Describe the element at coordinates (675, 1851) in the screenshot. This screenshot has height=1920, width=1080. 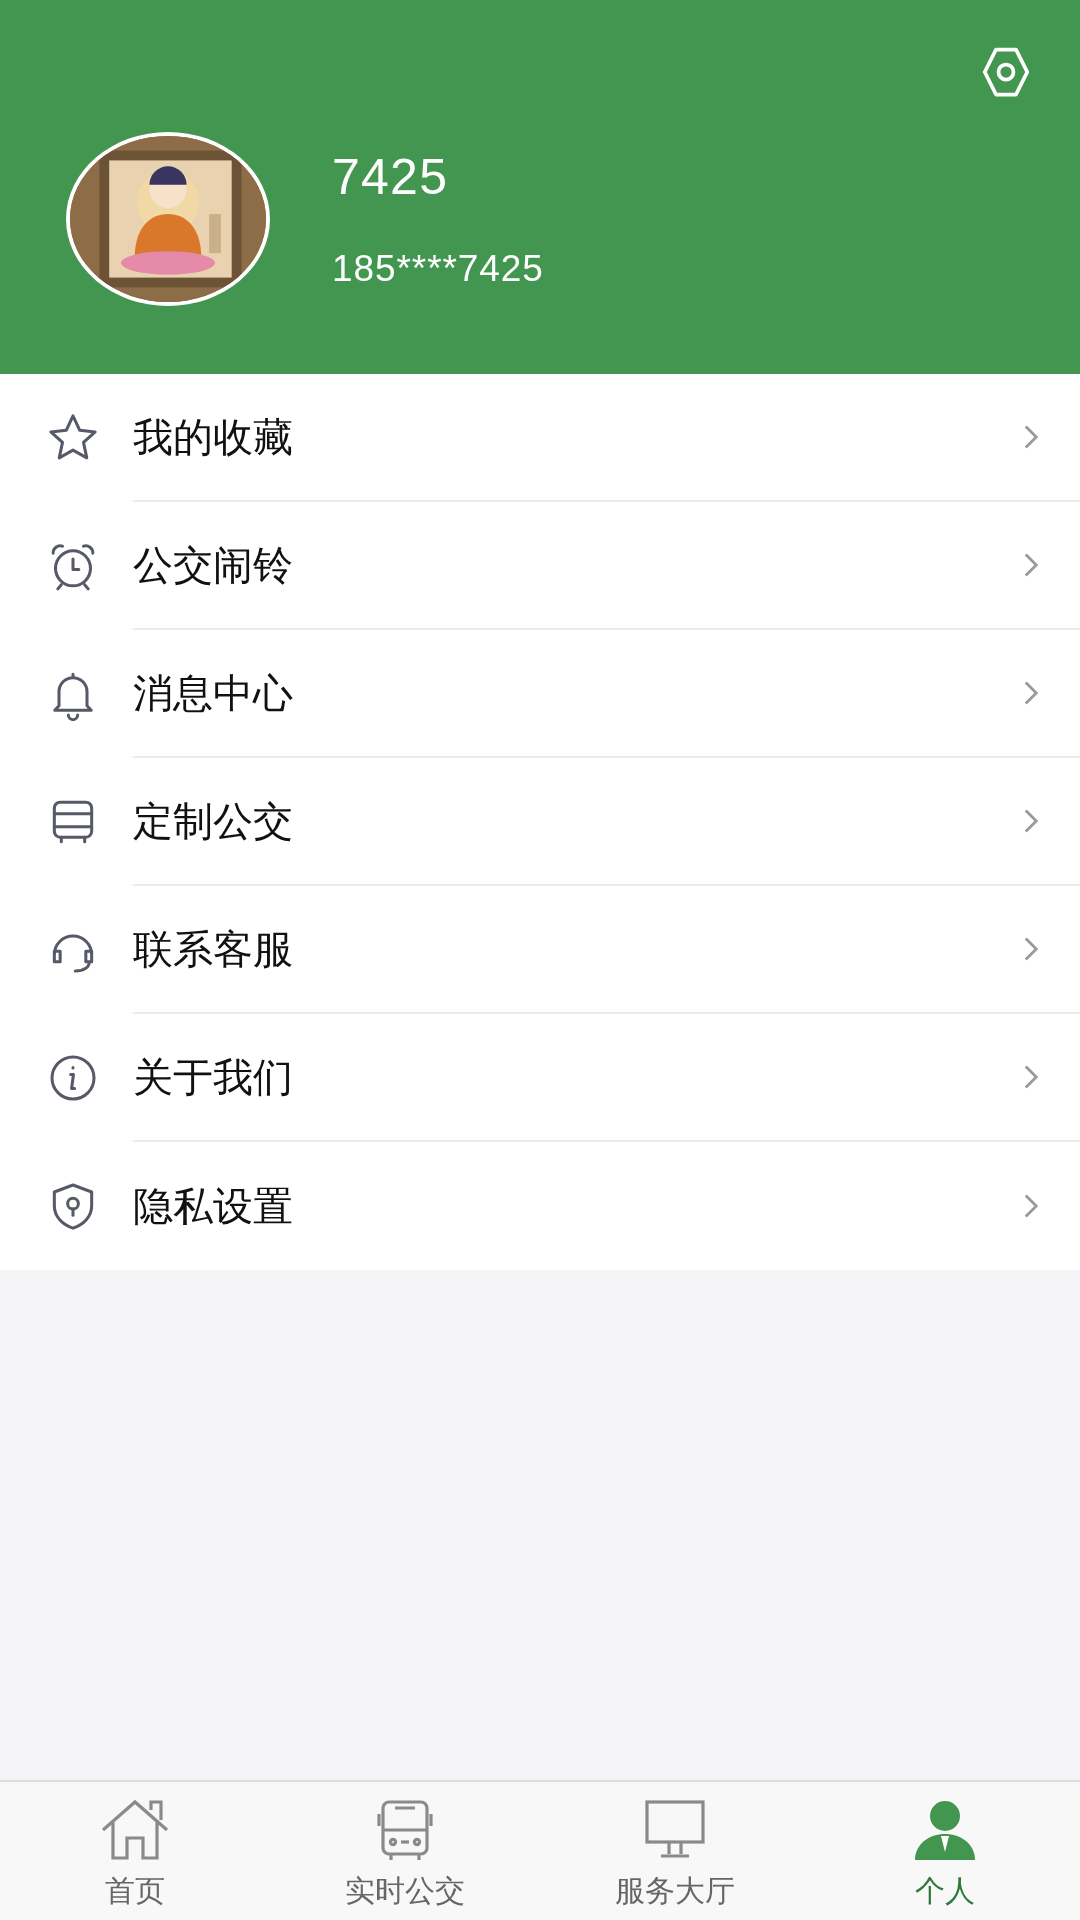
I see `tab-item: 服务大厅` at that location.